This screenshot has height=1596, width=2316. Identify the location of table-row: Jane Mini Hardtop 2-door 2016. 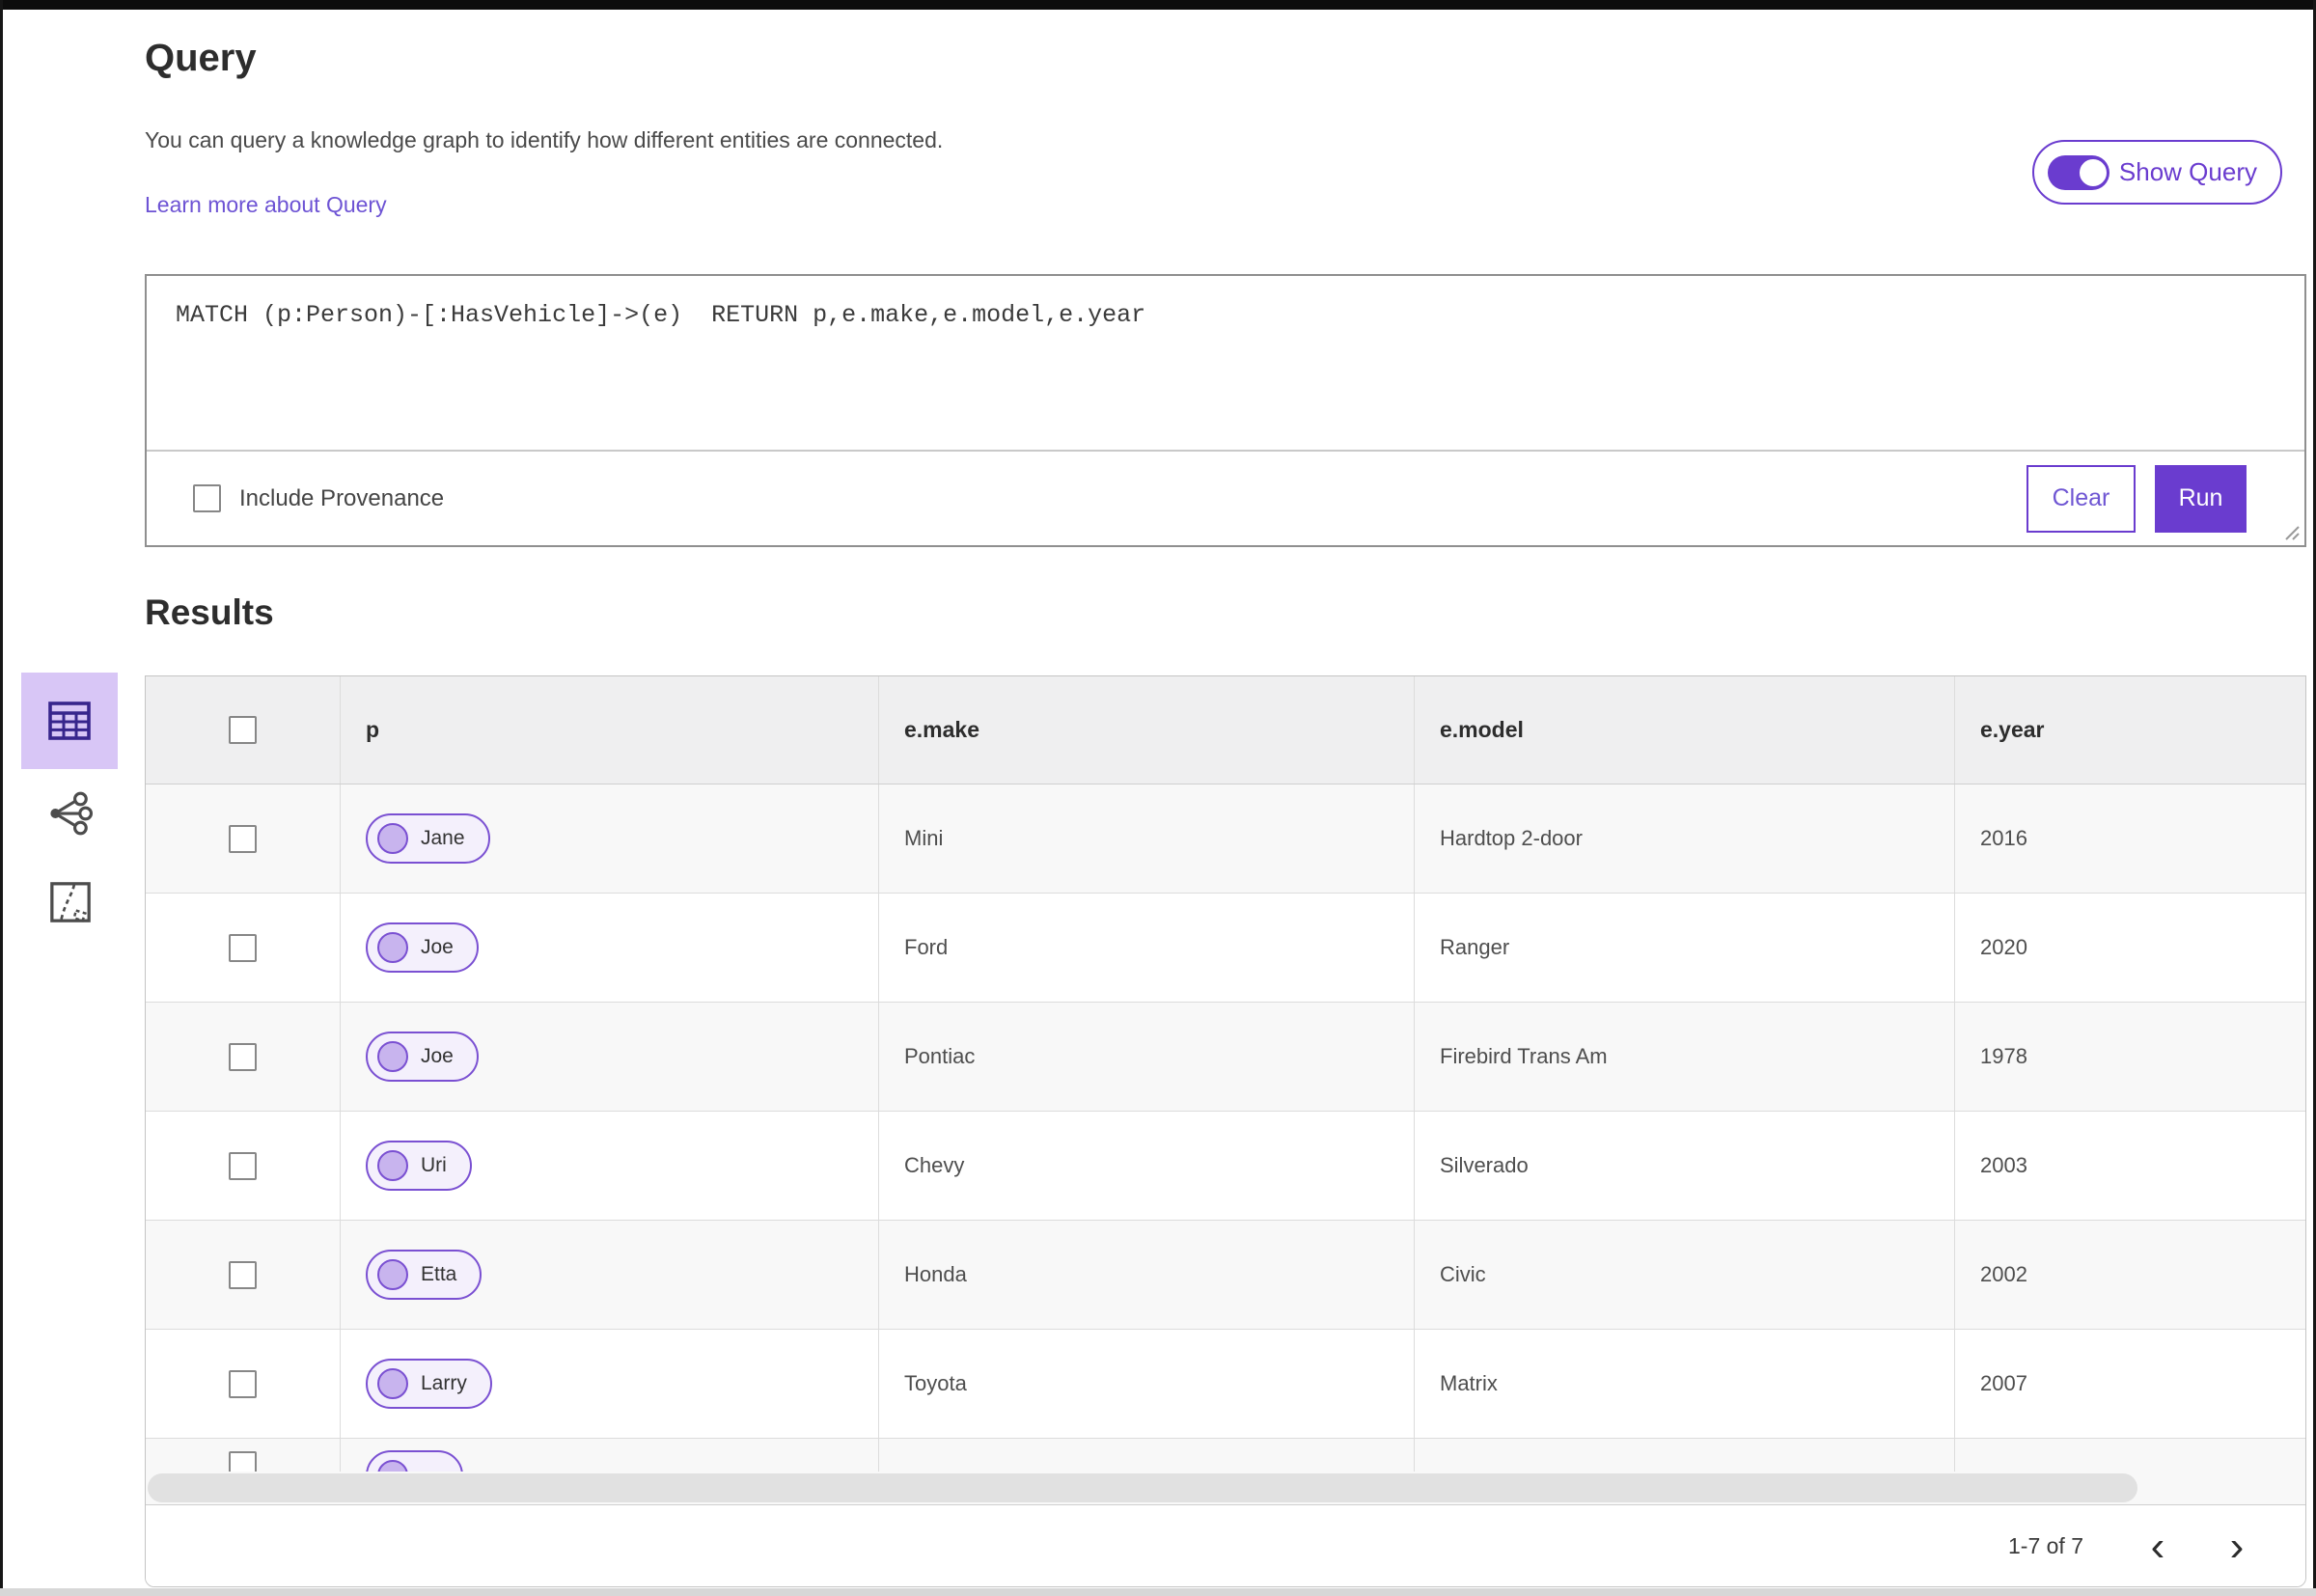
(1225, 839).